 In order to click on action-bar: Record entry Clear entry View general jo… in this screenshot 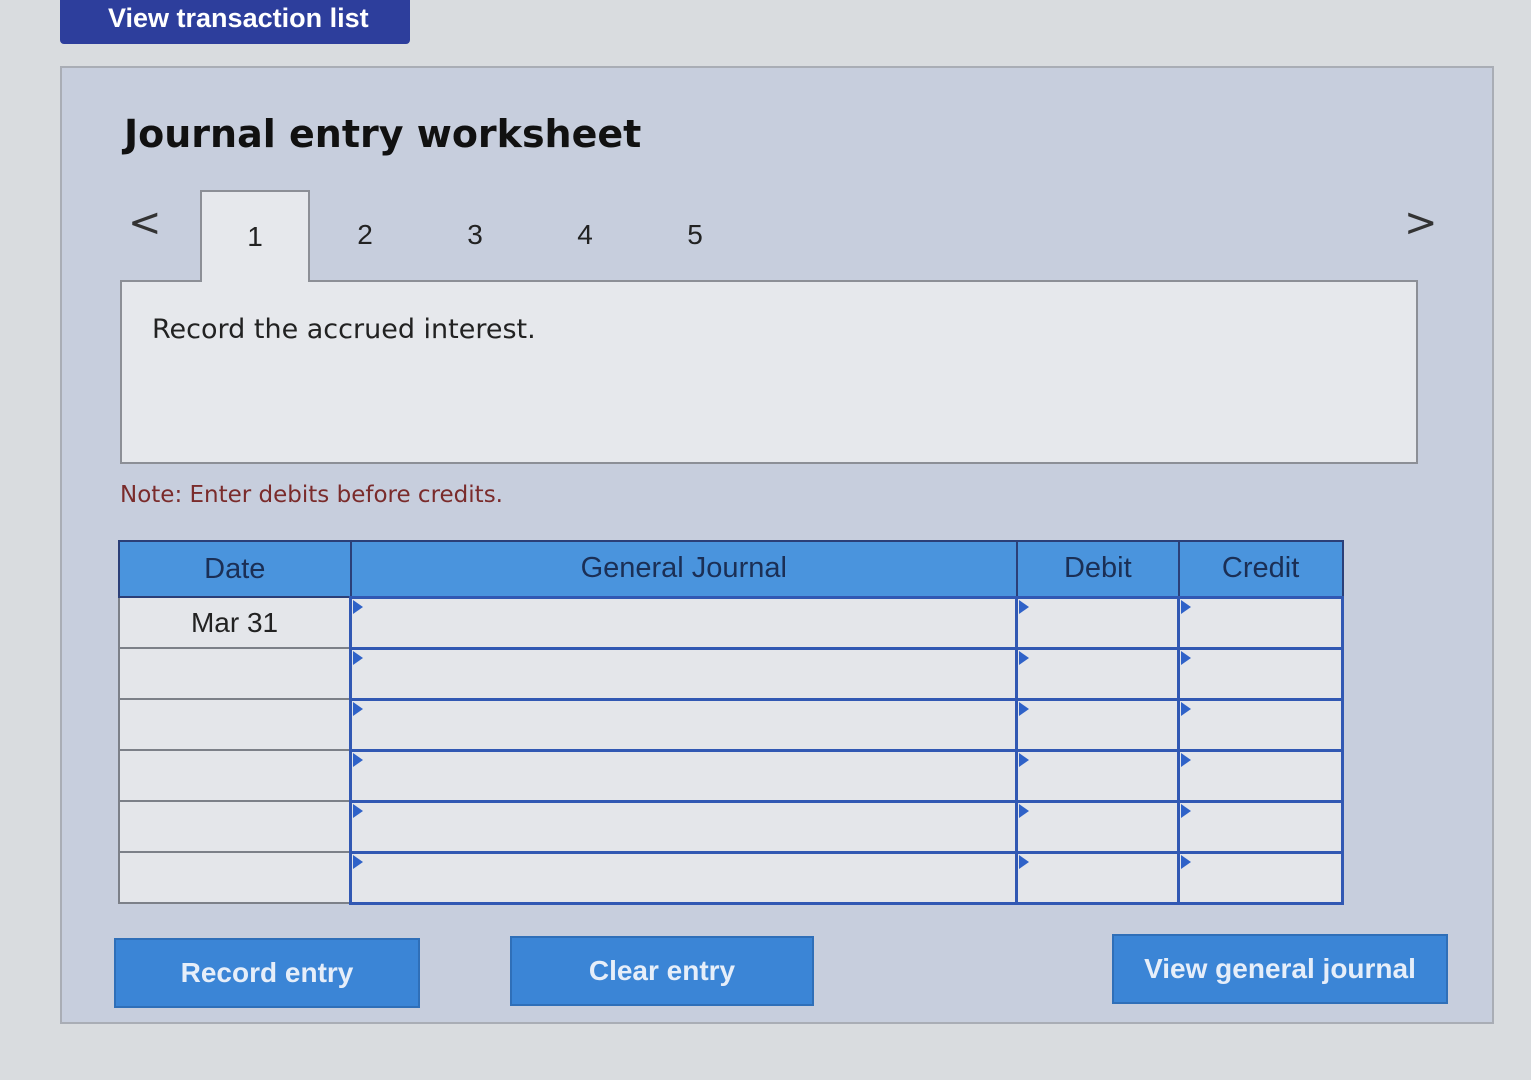, I will do `click(784, 972)`.